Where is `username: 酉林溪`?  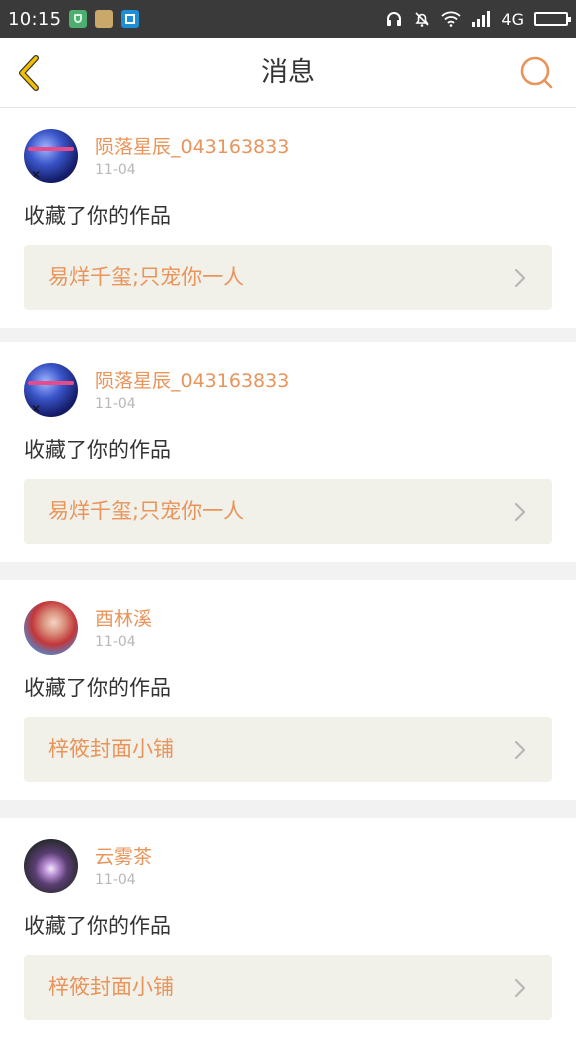 username: 酉林溪 is located at coordinates (123, 617).